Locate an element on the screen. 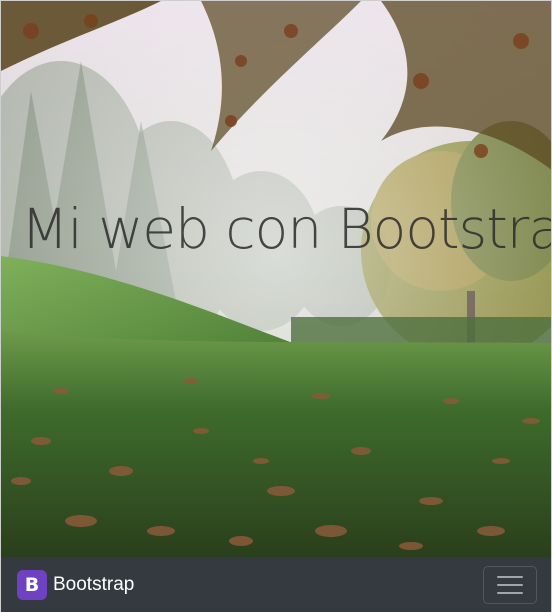 The height and width of the screenshot is (612, 552). navbar-brand-link: B Bootstrap is located at coordinates (75, 585).